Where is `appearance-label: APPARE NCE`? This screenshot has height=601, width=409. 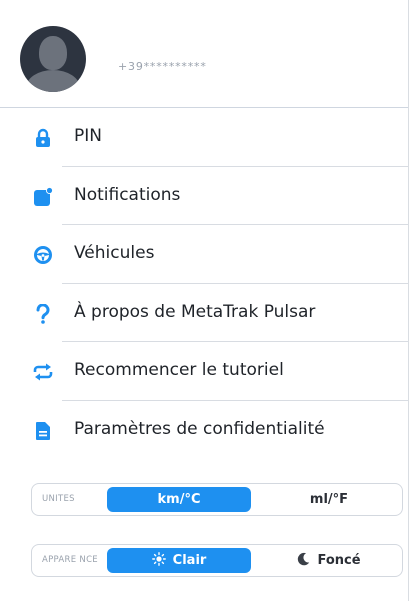
appearance-label: APPARE NCE is located at coordinates (70, 560).